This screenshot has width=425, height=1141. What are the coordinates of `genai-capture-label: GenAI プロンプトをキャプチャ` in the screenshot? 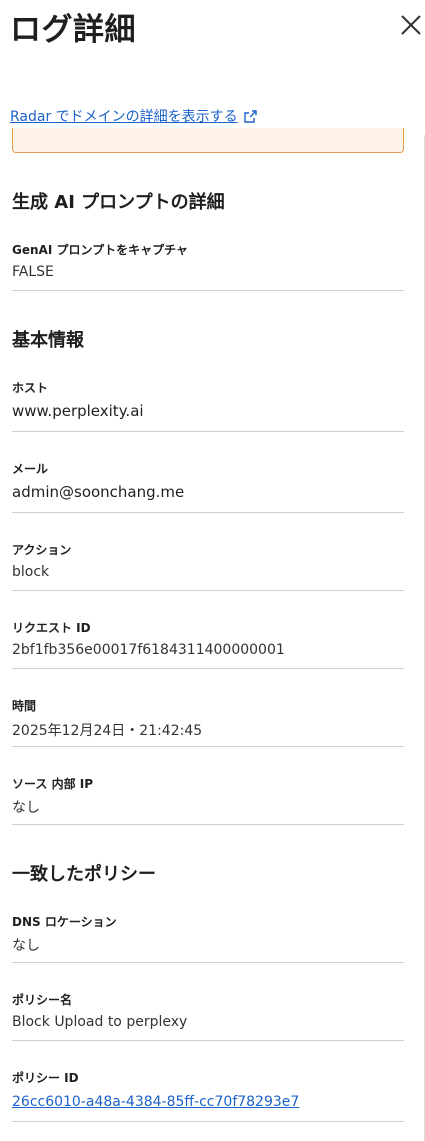 It's located at (100, 250).